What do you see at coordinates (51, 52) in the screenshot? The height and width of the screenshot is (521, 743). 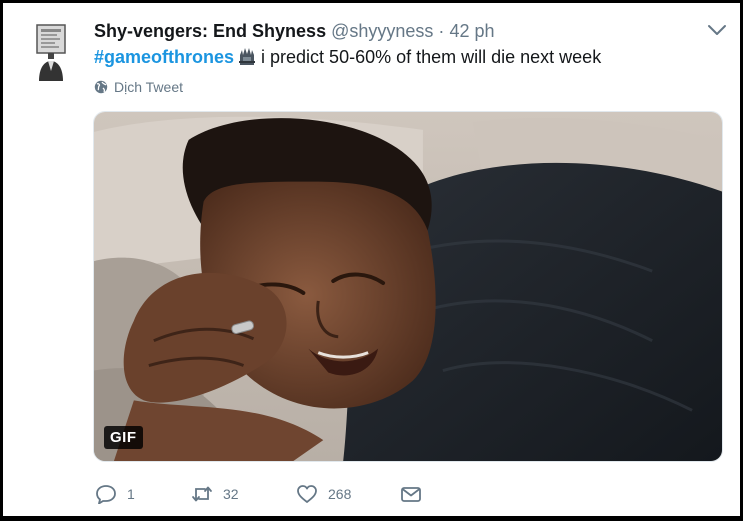 I see `profile-avatar-icon` at bounding box center [51, 52].